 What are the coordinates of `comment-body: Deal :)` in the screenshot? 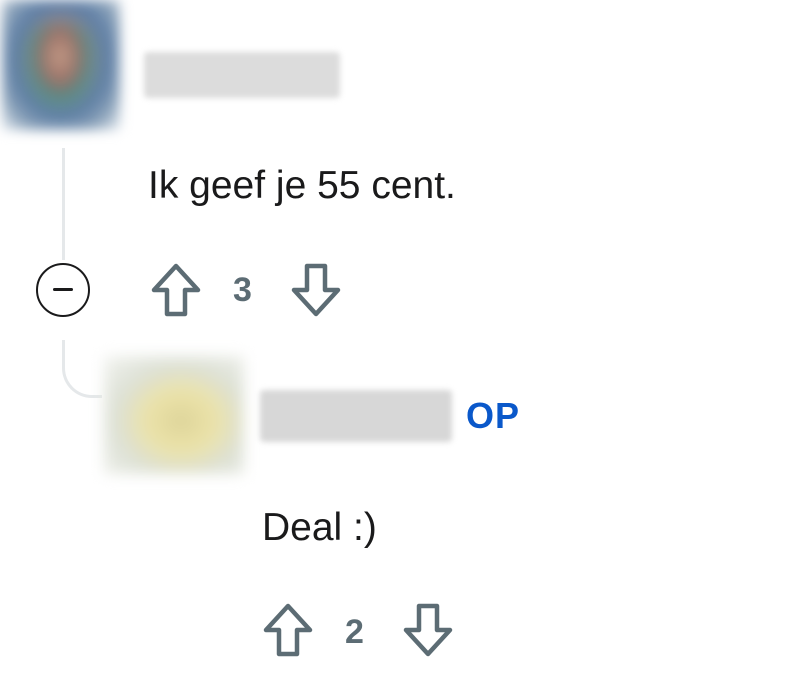 It's located at (319, 527).